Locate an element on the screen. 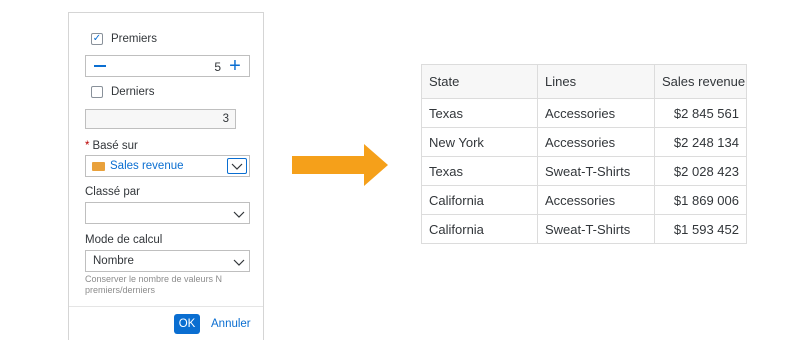  premiers-value: 5 is located at coordinates (217, 67).